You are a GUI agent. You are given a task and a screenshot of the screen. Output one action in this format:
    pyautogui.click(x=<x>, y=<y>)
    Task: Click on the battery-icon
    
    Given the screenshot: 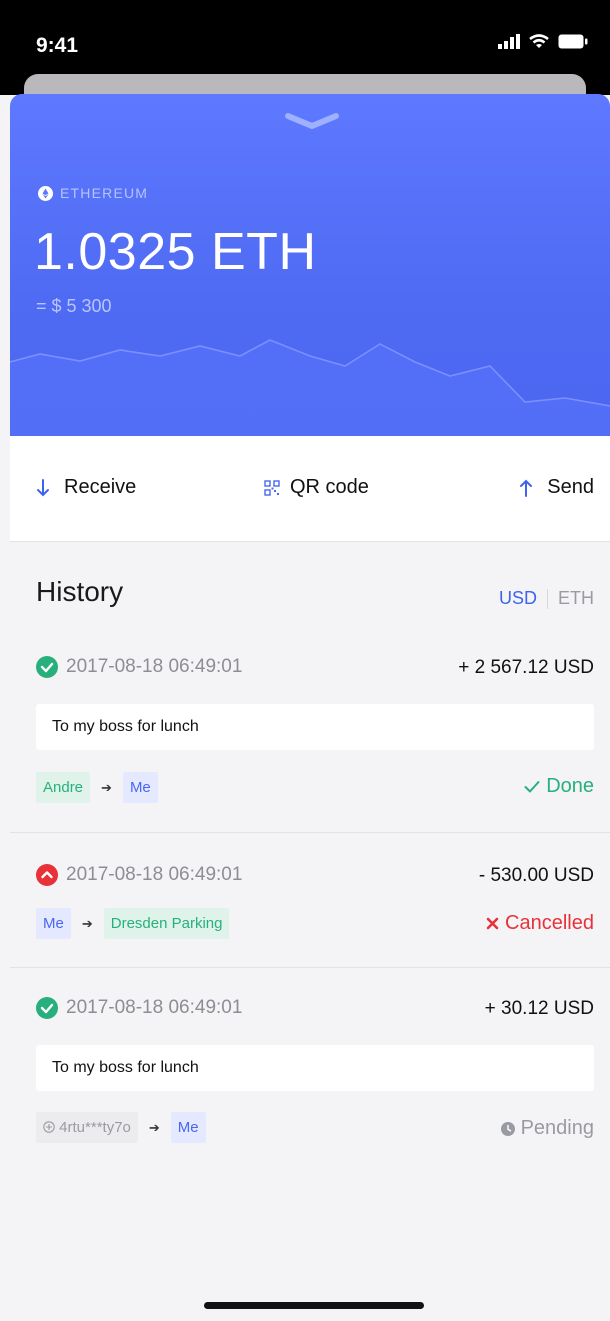 What is the action you would take?
    pyautogui.click(x=573, y=41)
    